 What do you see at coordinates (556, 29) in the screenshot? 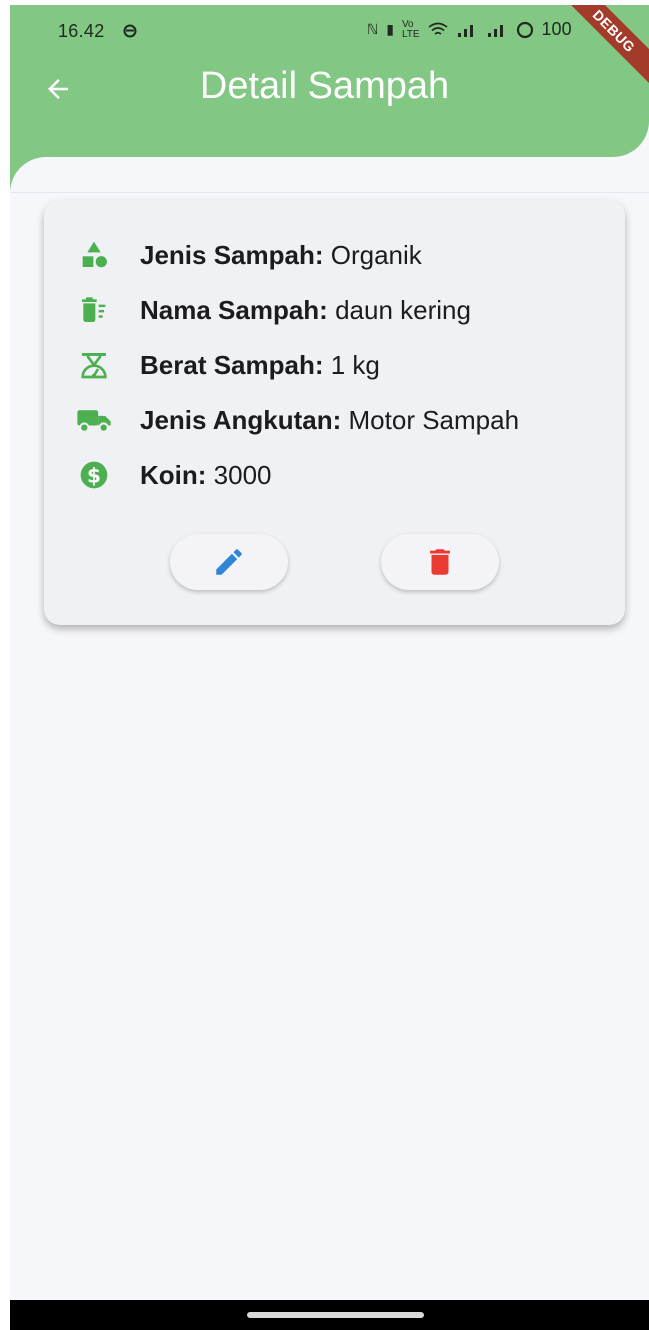
I see `battery-level: 100` at bounding box center [556, 29].